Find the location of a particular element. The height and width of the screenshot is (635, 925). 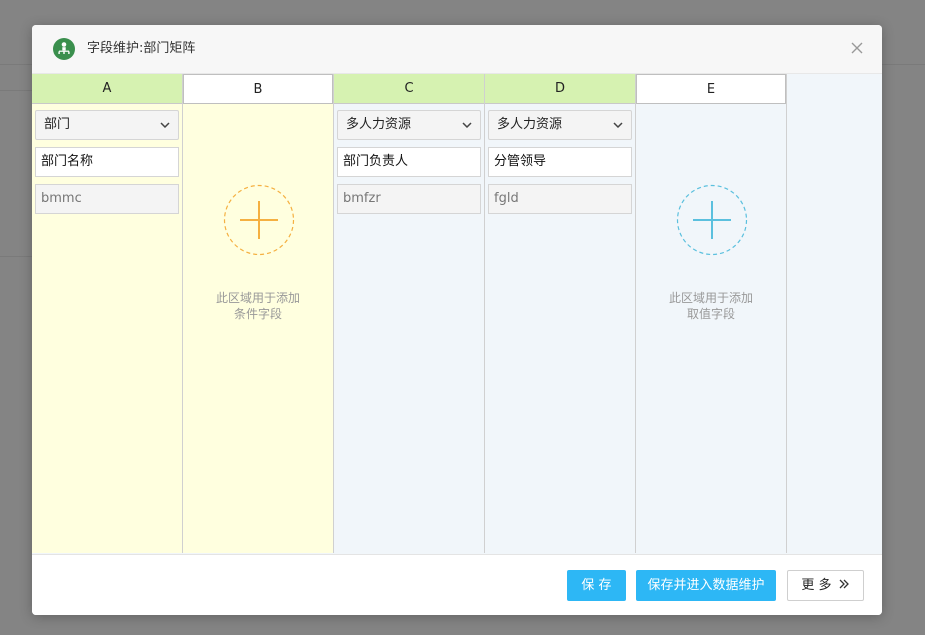

value-area-hint: 此区域用于添加 取值字段 is located at coordinates (711, 306).